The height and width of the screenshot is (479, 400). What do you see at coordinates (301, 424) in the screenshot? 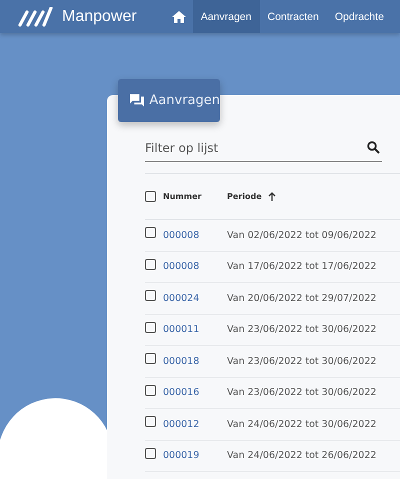
I see `period-cell: Van 24/06/2022 tot 30/06/2022` at bounding box center [301, 424].